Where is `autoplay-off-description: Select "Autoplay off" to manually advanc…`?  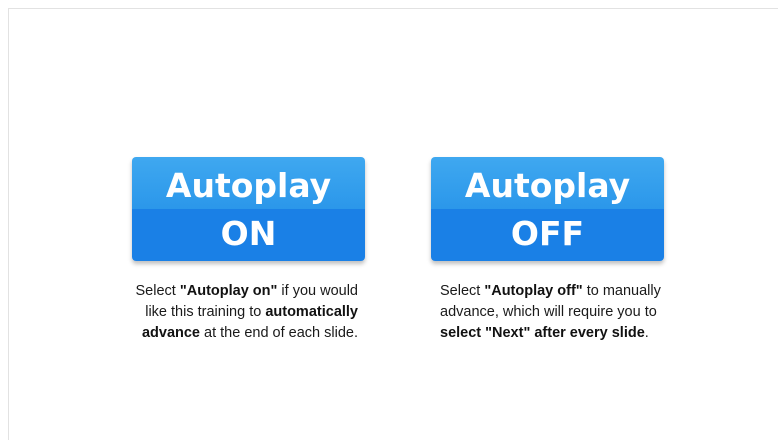 autoplay-off-description: Select "Autoplay off" to manually advanc… is located at coordinates (560, 312).